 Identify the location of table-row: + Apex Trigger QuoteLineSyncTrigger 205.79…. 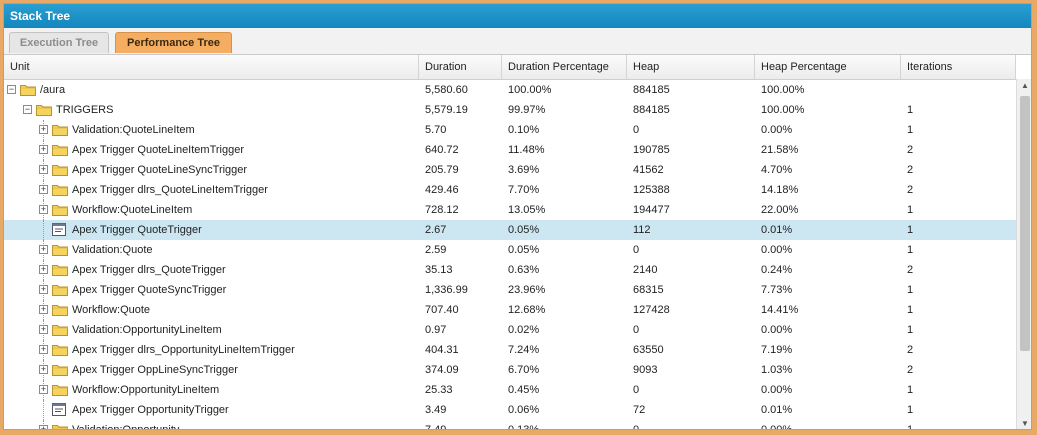
(510, 170).